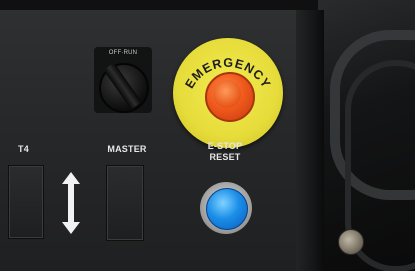 Image resolution: width=415 pixels, height=271 pixels. I want to click on label-estop-reset: E-STOP RESET, so click(225, 152).